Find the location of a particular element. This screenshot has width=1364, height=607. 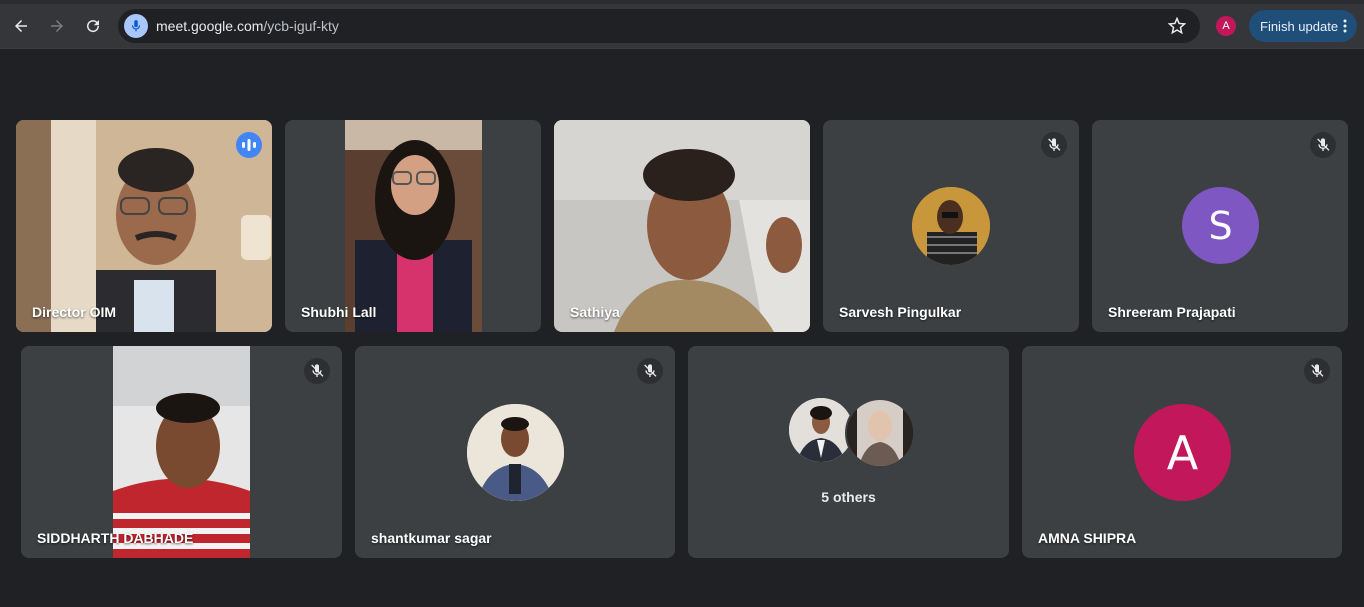

reload-icon is located at coordinates (93, 26).